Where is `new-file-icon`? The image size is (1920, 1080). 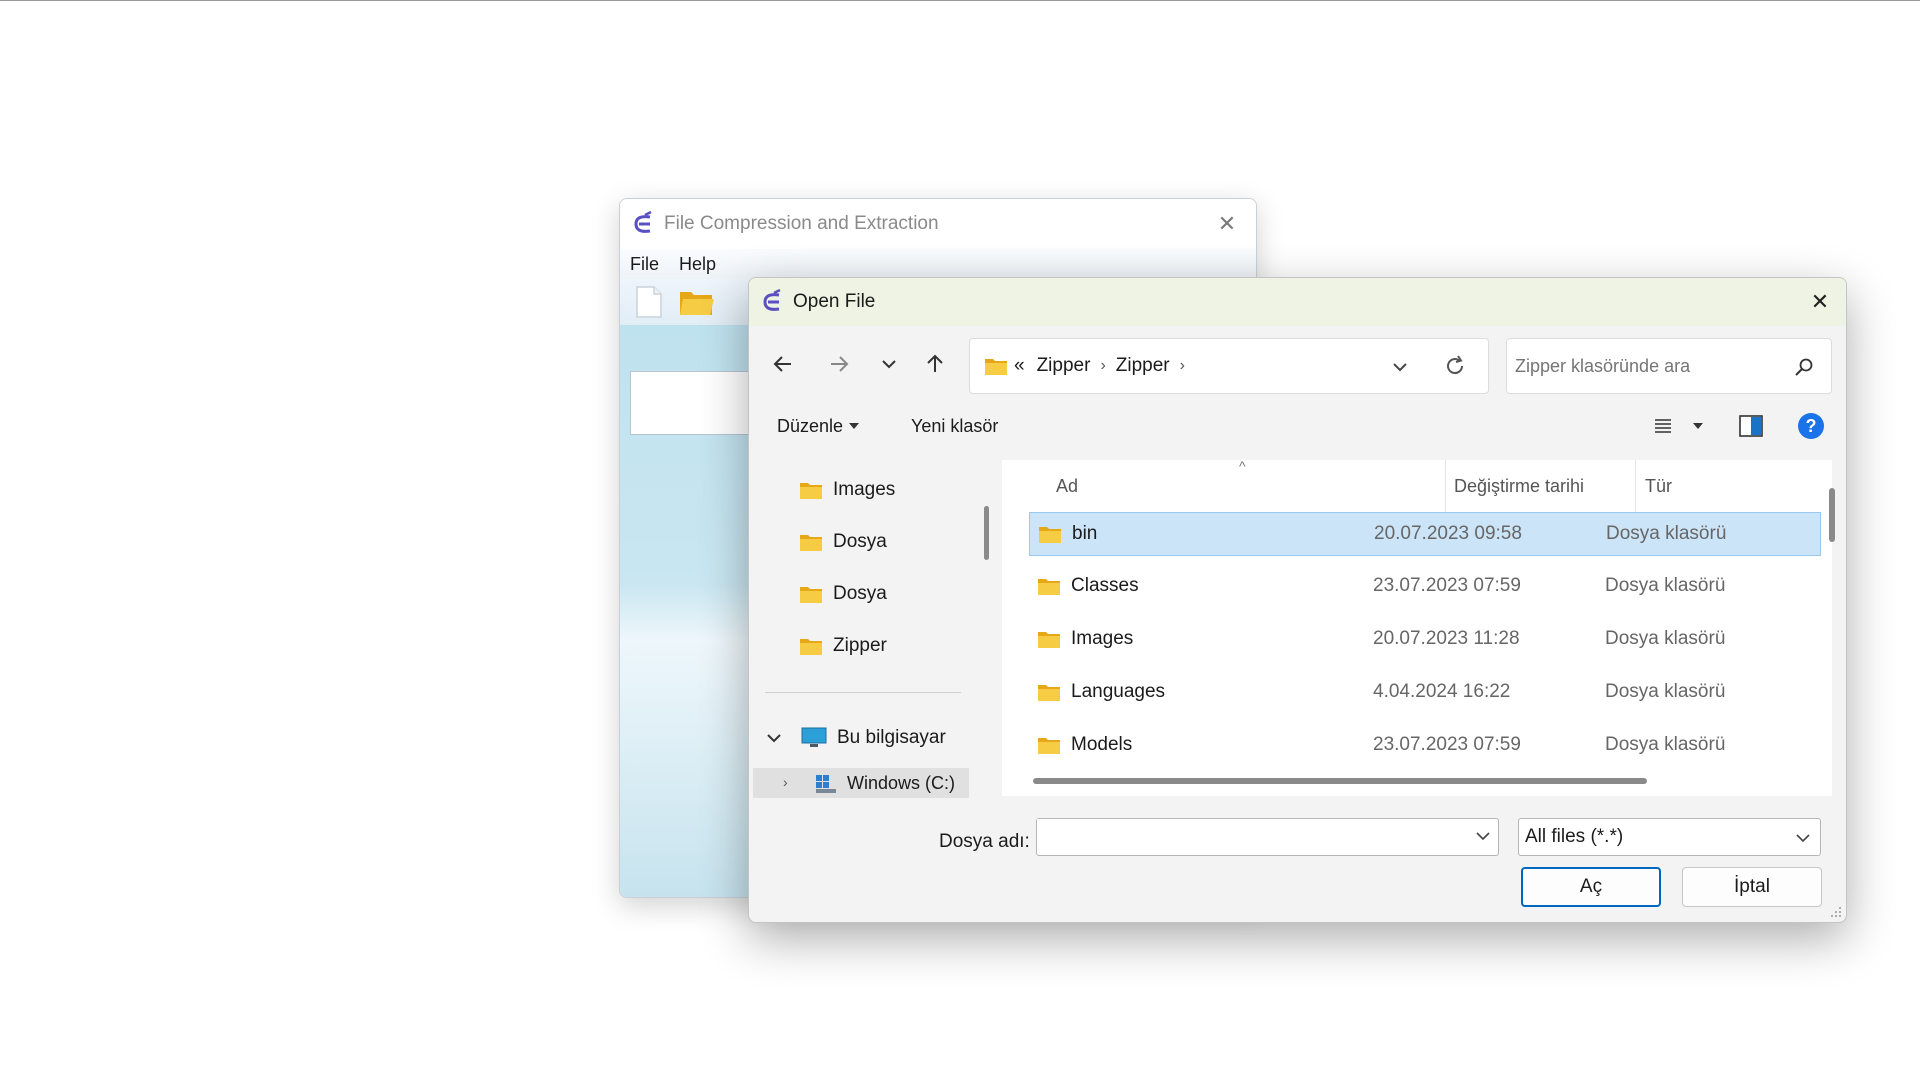
new-file-icon is located at coordinates (649, 302).